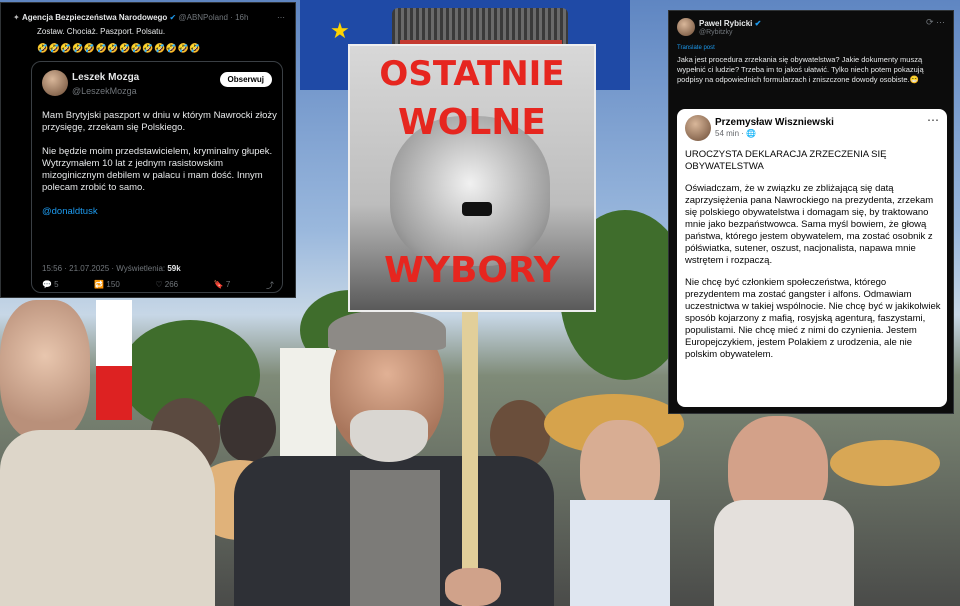 The image size is (960, 606). Describe the element at coordinates (774, 122) in the screenshot. I see `post-author: Przemysław Wiszniewski` at that location.